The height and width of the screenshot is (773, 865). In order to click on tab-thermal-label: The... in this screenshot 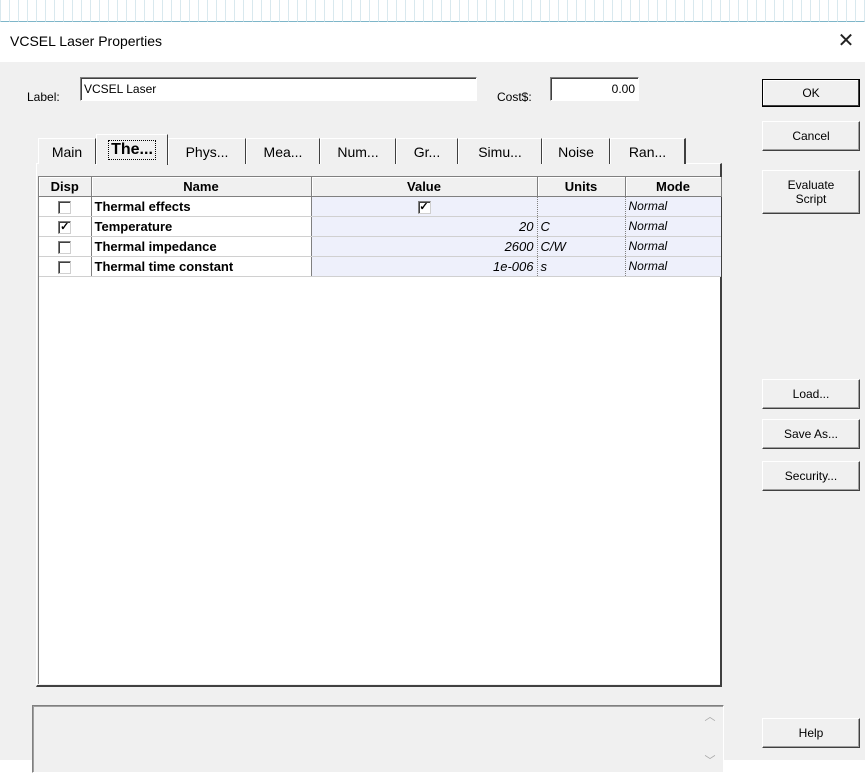, I will do `click(132, 150)`.